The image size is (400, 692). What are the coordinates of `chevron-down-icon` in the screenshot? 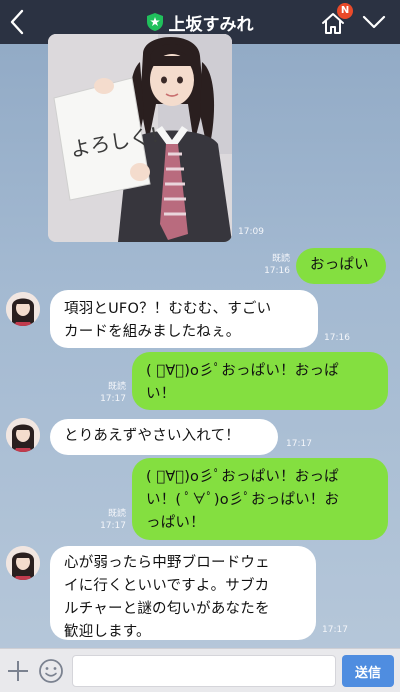 It's located at (374, 22).